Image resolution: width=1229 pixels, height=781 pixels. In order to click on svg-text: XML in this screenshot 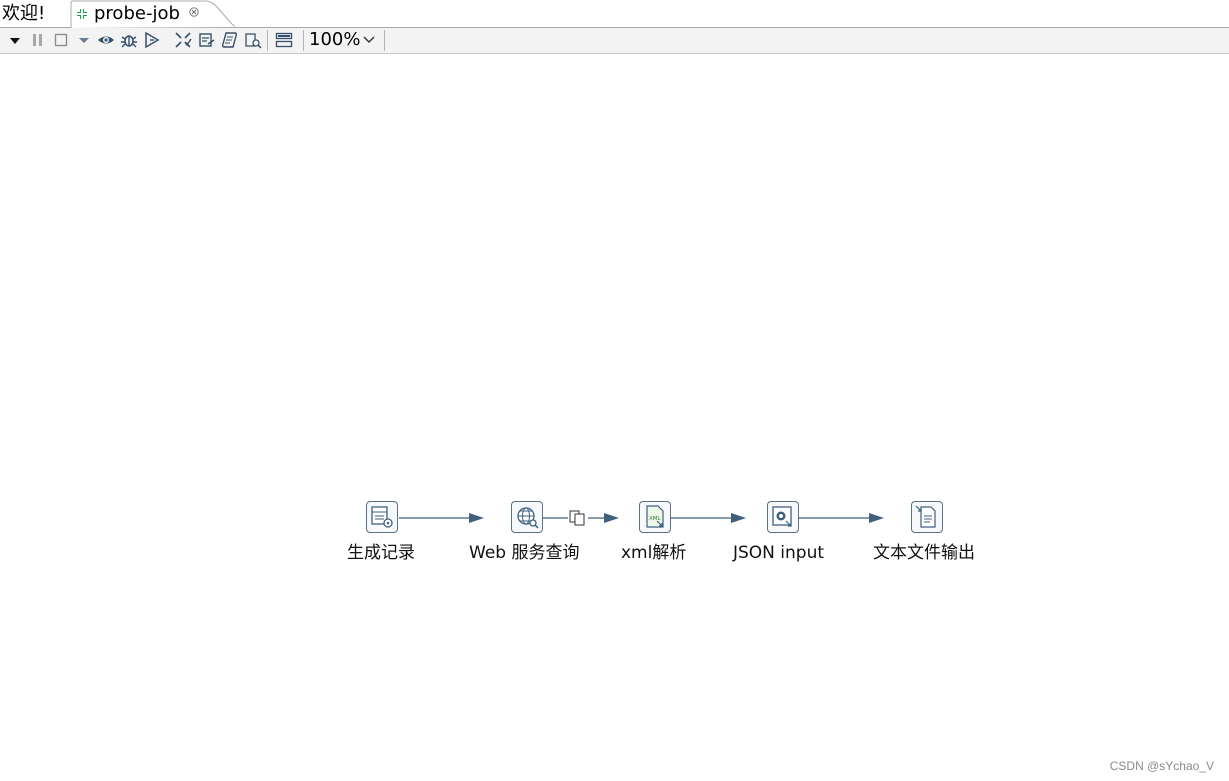, I will do `click(655, 519)`.